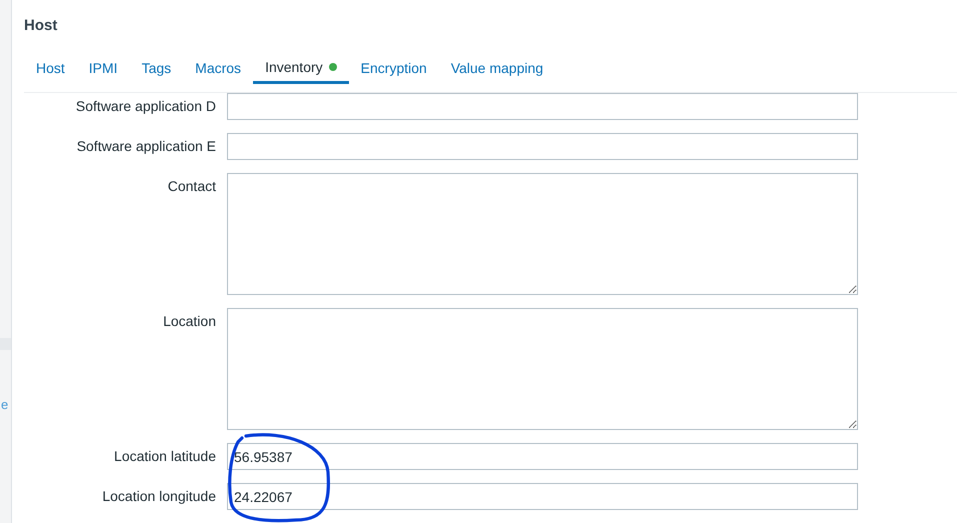 The image size is (957, 523). I want to click on tab: Host, so click(50, 67).